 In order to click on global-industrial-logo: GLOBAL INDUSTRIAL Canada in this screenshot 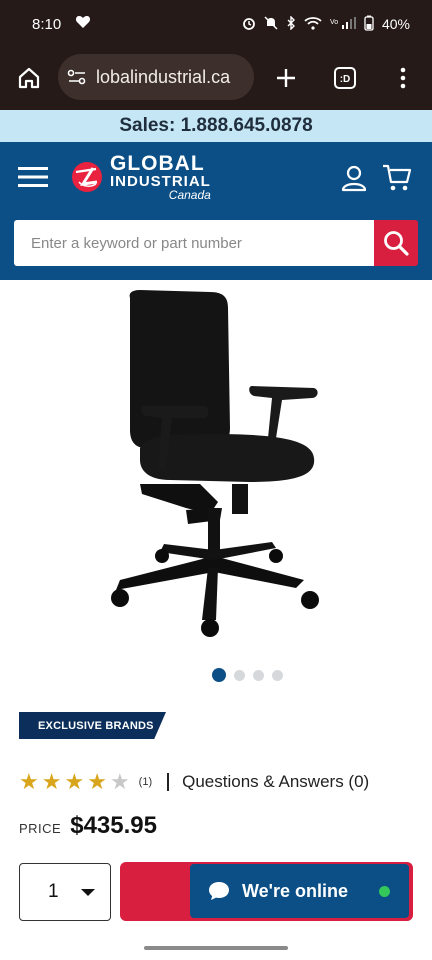, I will do `click(160, 177)`.